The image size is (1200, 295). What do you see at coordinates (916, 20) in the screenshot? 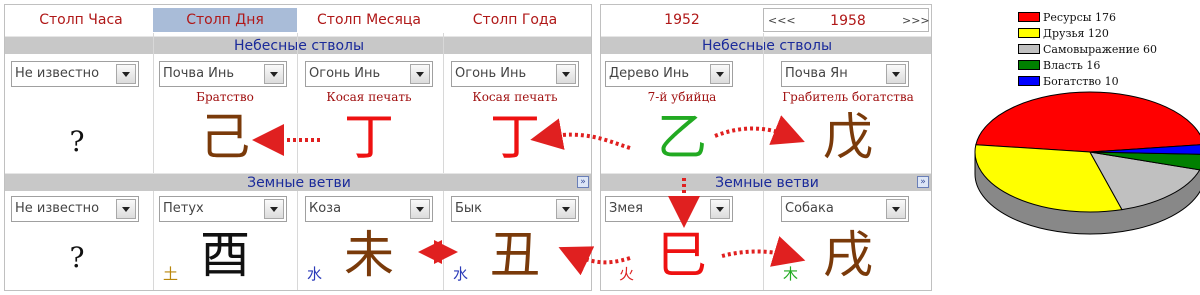
I see `next-button: >>>` at bounding box center [916, 20].